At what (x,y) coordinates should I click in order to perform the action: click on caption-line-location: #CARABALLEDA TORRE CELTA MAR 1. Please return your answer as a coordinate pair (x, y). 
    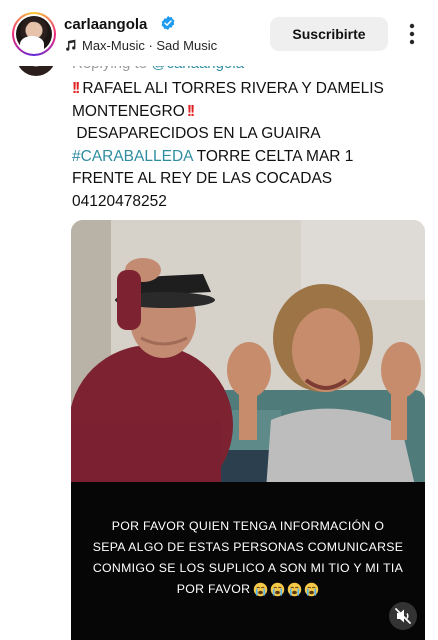
    Looking at the image, I should click on (248, 157).